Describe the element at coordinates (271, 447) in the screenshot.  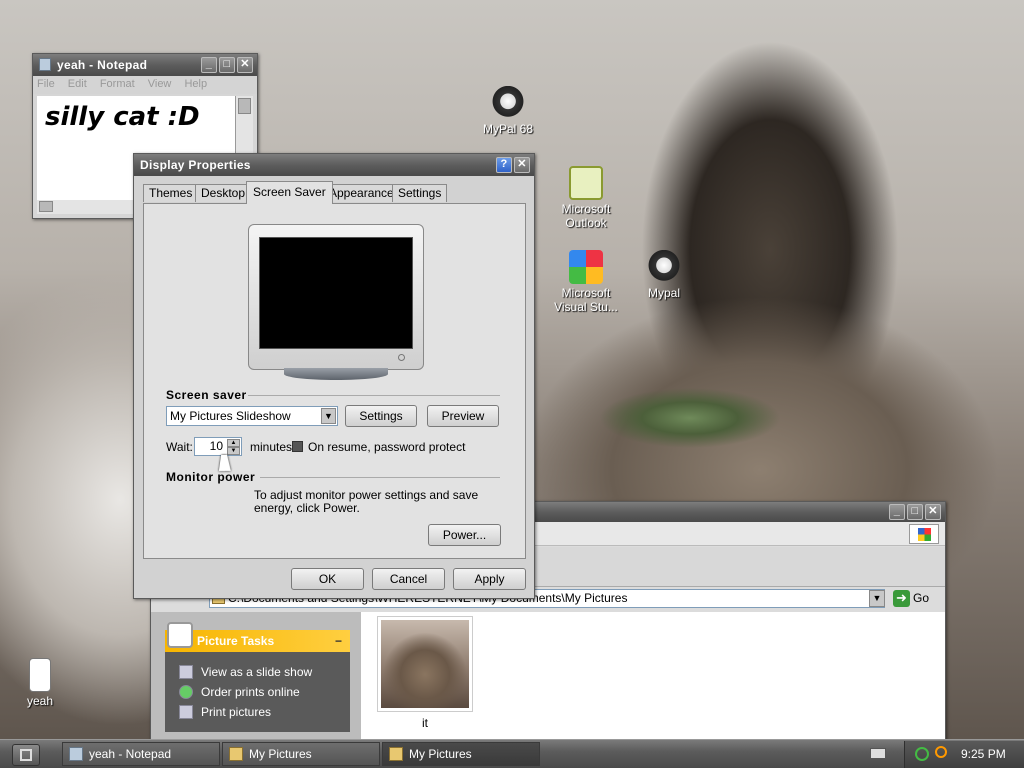
I see `minutes-label: minutes` at that location.